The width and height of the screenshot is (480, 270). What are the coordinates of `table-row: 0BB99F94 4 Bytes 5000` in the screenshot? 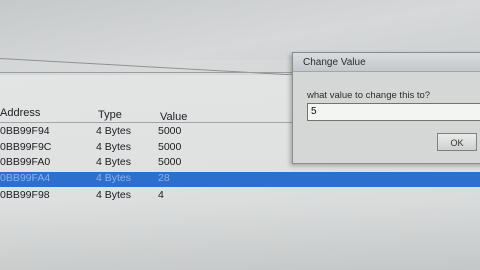 It's located at (150, 132).